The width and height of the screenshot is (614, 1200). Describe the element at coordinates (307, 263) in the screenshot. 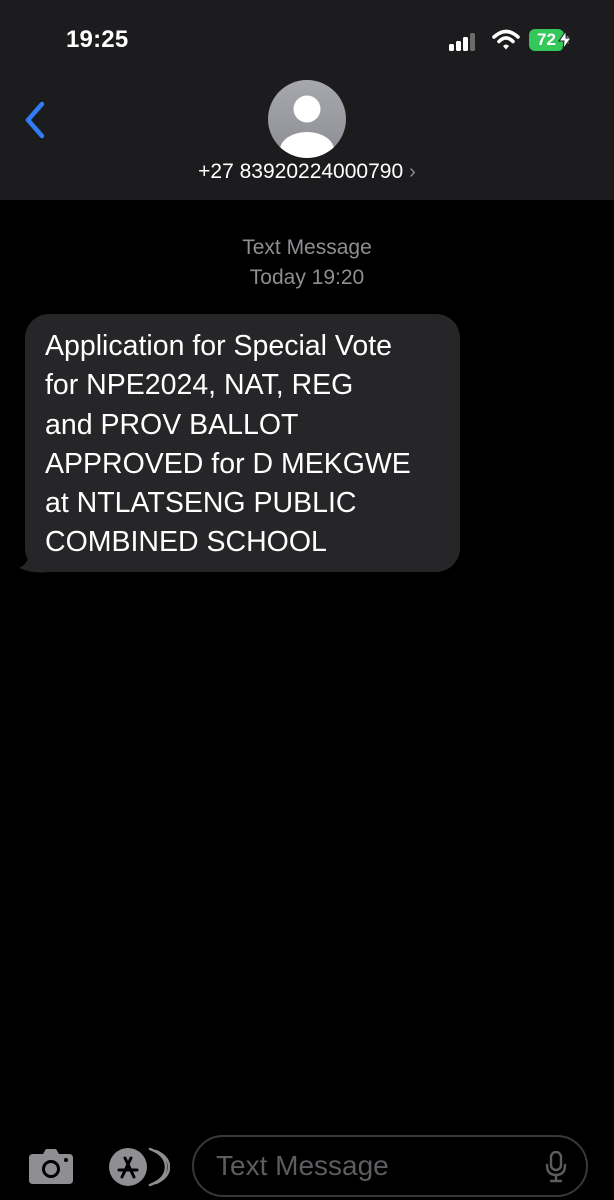

I see `message-meta: Text Message Today 19:20` at that location.